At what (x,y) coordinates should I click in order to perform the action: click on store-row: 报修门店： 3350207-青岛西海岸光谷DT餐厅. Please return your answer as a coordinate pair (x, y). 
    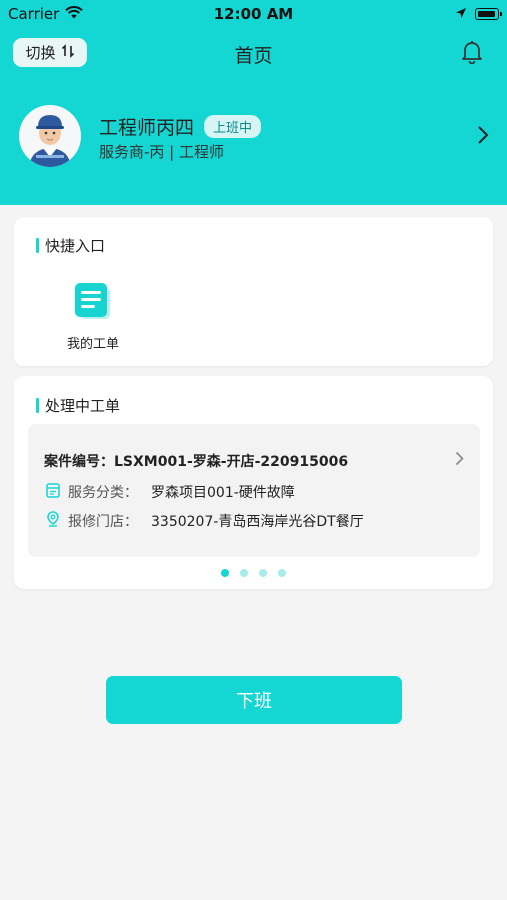
    Looking at the image, I should click on (205, 521).